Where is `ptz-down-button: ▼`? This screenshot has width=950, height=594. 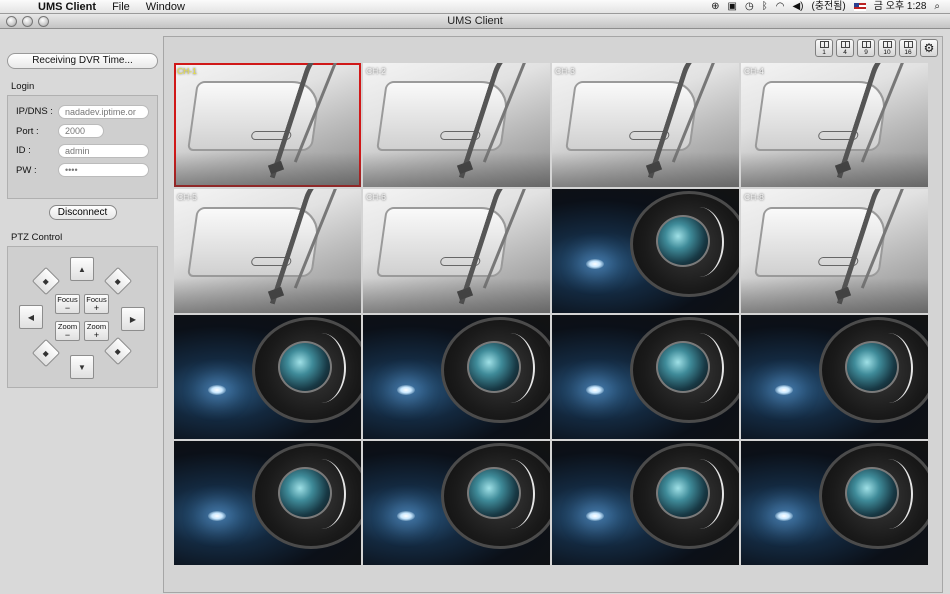 ptz-down-button: ▼ is located at coordinates (82, 367).